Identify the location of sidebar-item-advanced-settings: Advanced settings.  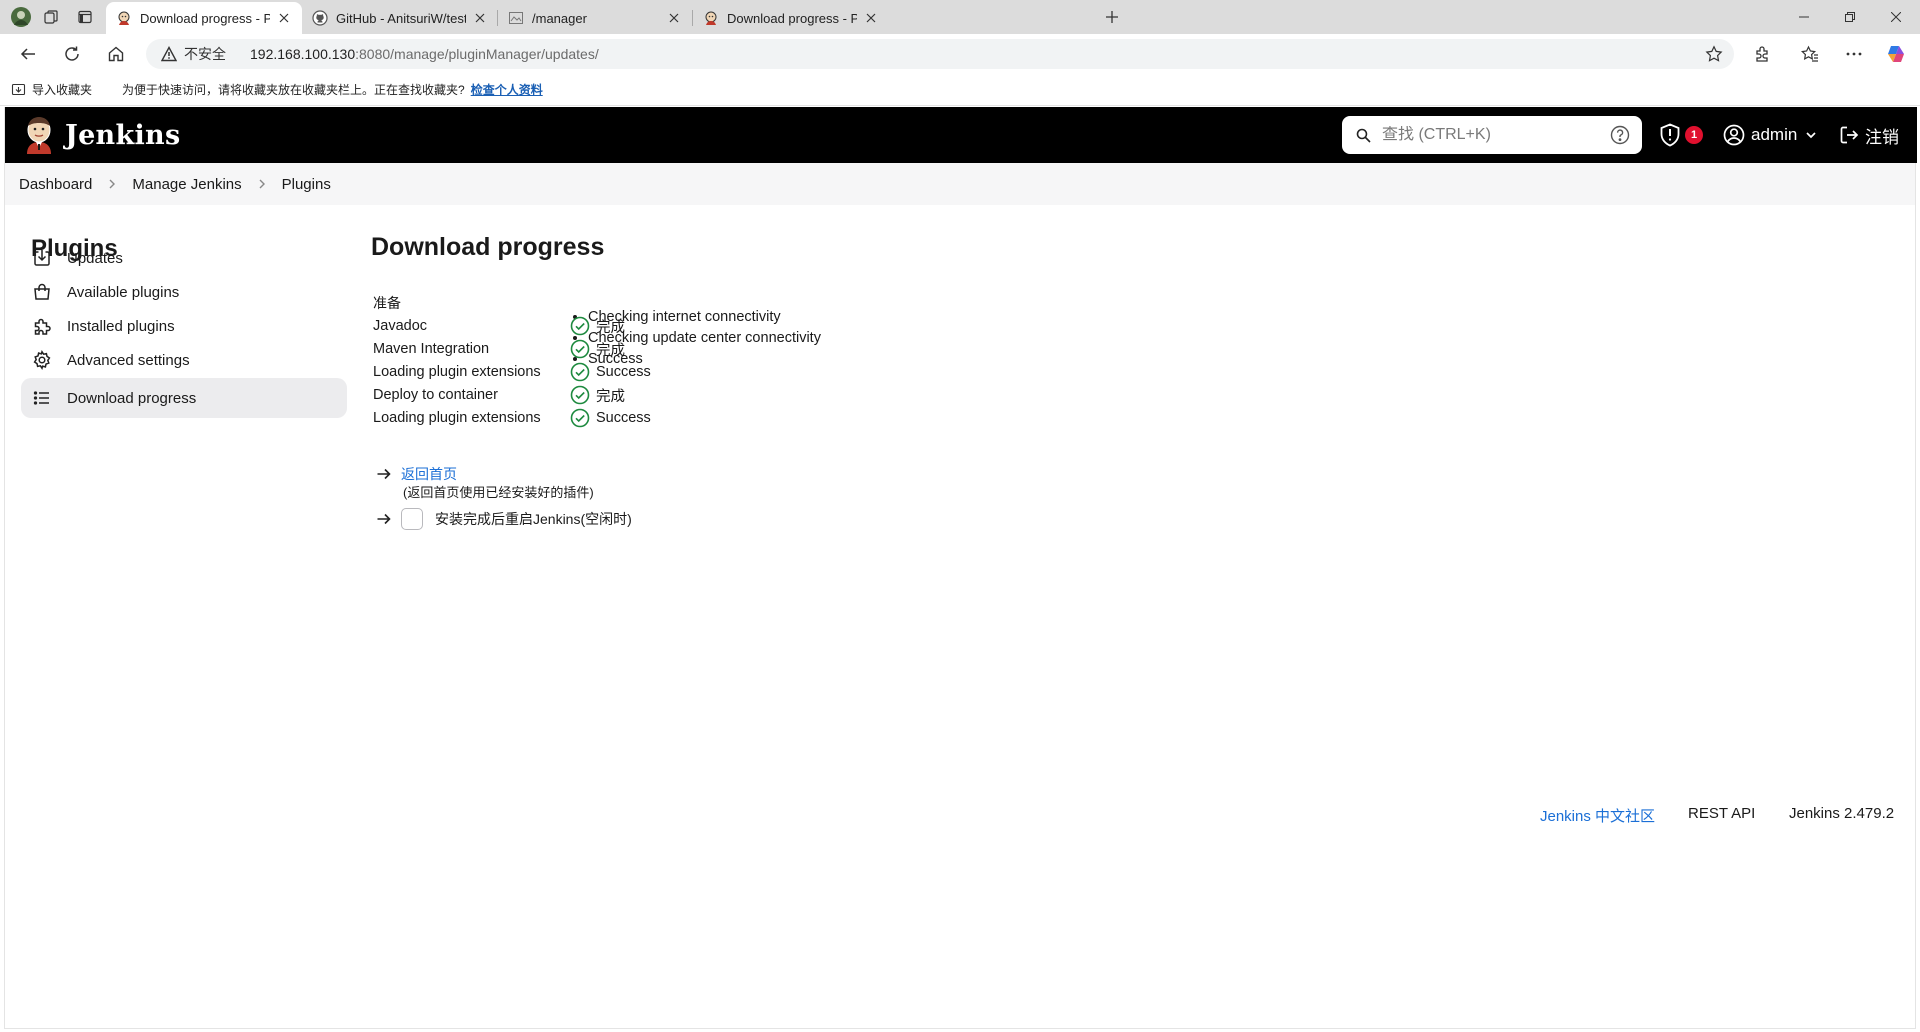
(184, 360).